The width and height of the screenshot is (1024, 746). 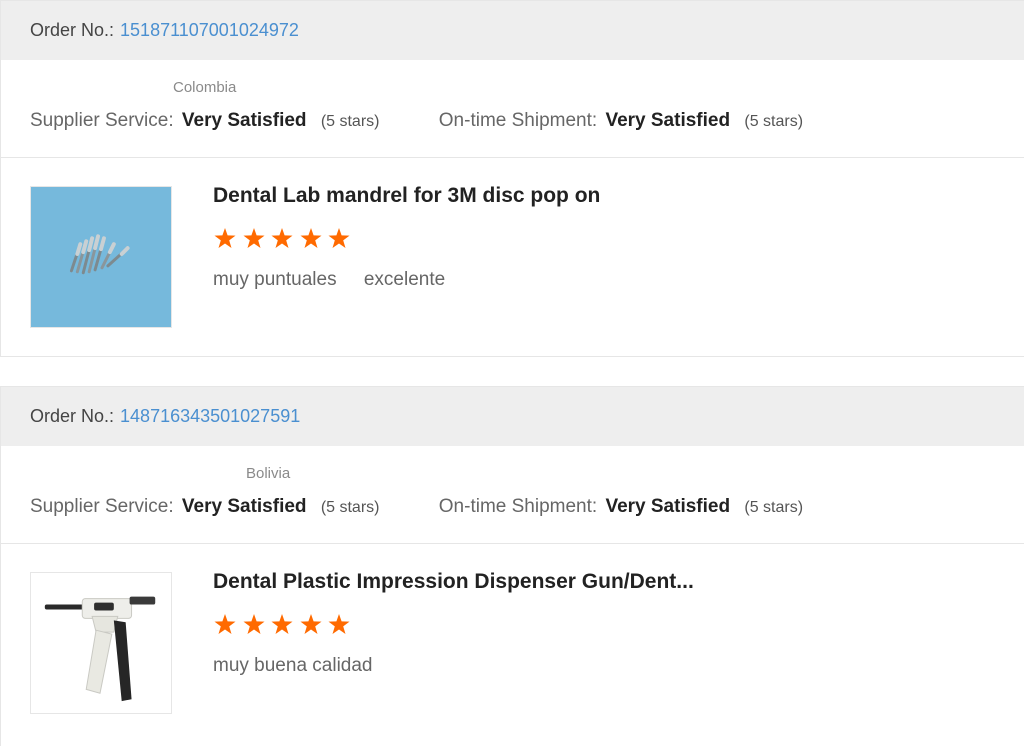 I want to click on review-tag: muy puntuales, so click(x=275, y=279).